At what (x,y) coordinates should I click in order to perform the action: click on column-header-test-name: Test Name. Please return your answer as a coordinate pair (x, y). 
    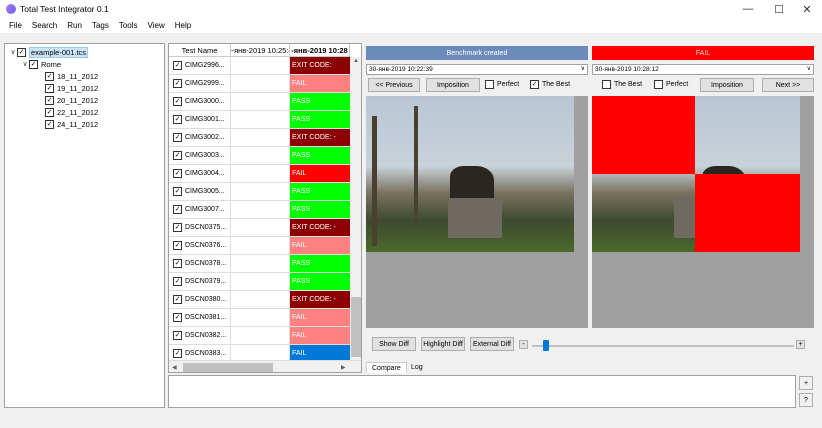
    Looking at the image, I should click on (200, 50).